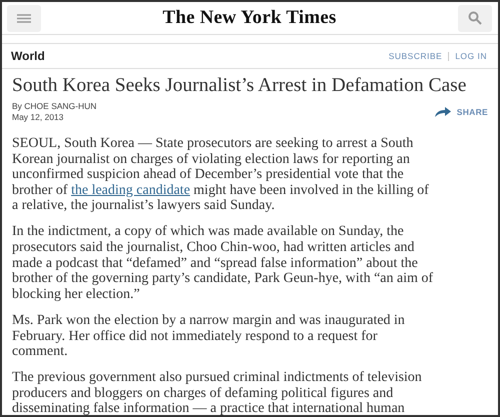 The image size is (500, 417). I want to click on header-link: SUBSCRIBE, so click(415, 56).